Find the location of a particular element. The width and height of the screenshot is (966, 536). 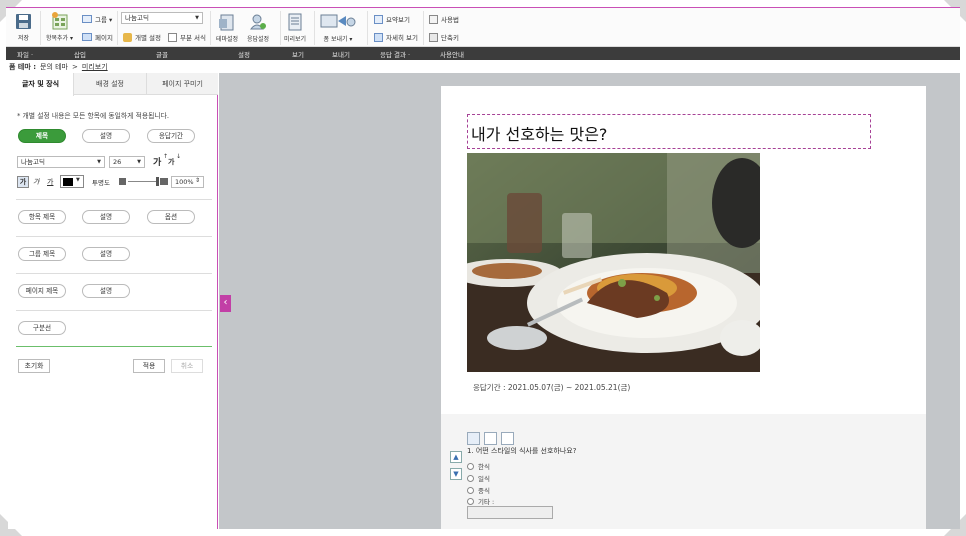

breadcrumb: 폼 테마 : 문의 테마 > 미리보기 is located at coordinates (58, 67).